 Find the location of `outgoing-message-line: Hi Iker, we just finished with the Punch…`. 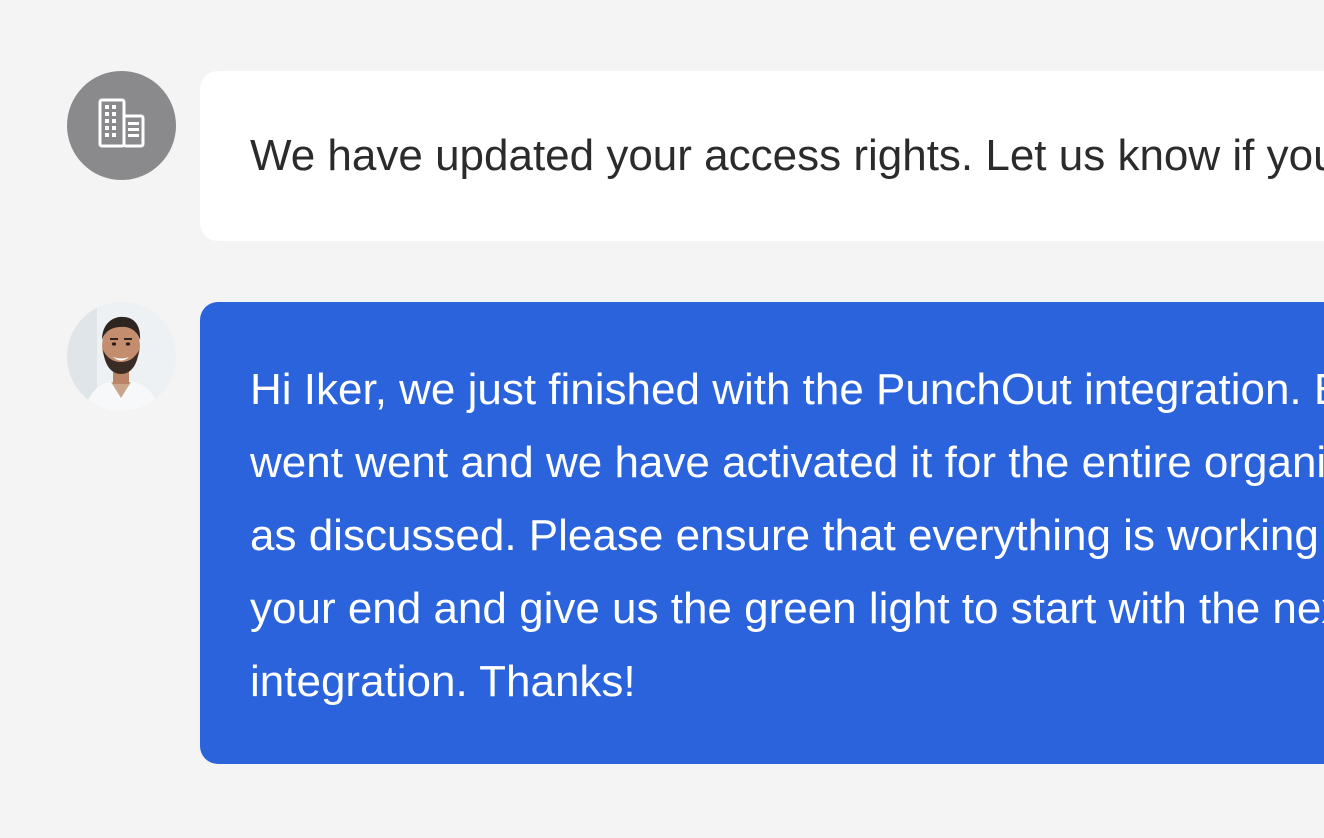

outgoing-message-line: Hi Iker, we just finished with the Punch… is located at coordinates (787, 389).